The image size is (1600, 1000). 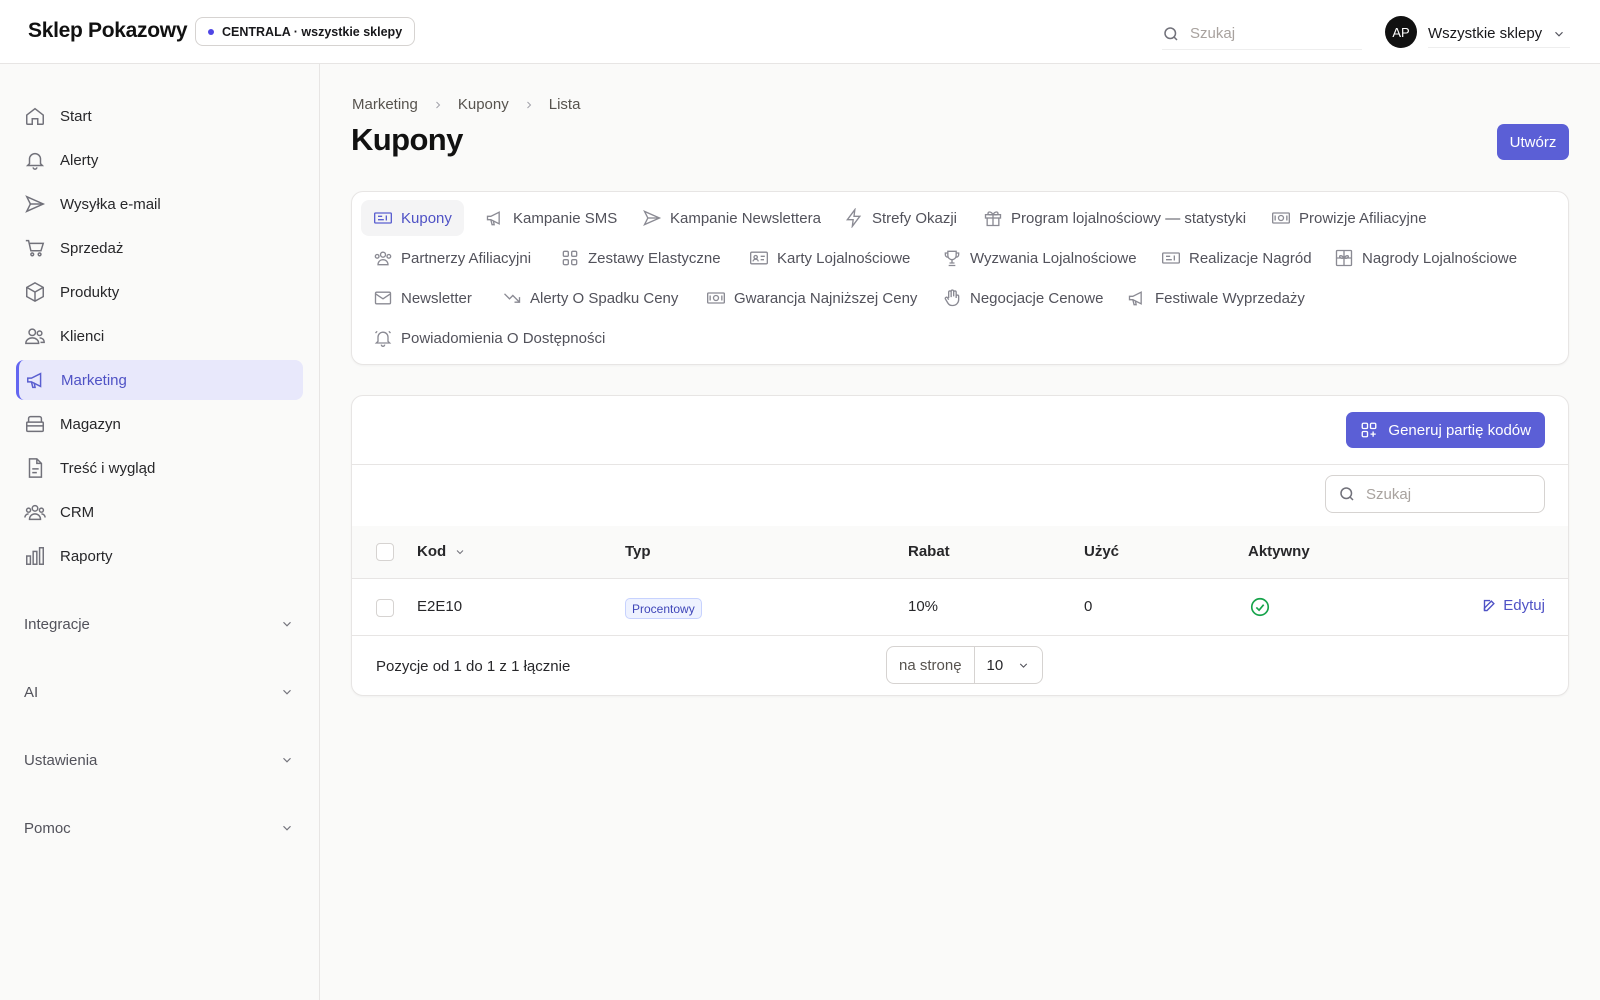 What do you see at coordinates (412, 218) in the screenshot?
I see `tab-coupons: Kupony` at bounding box center [412, 218].